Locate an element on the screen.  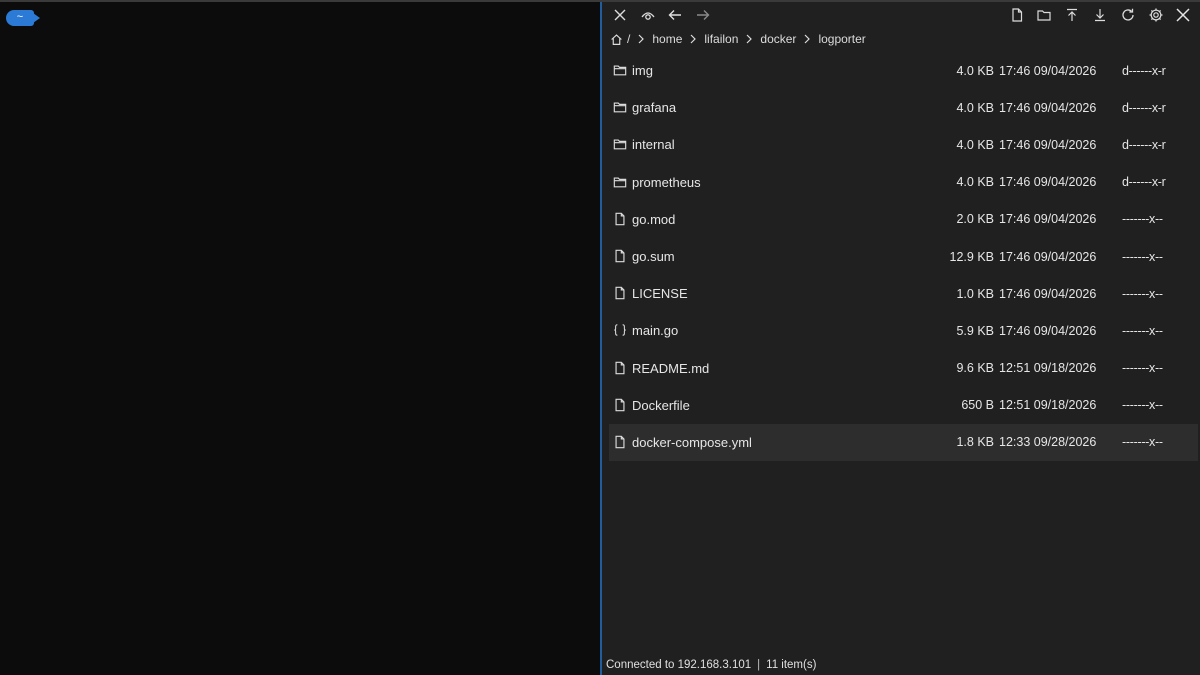
file-name: docker-compose.yml is located at coordinates (692, 442).